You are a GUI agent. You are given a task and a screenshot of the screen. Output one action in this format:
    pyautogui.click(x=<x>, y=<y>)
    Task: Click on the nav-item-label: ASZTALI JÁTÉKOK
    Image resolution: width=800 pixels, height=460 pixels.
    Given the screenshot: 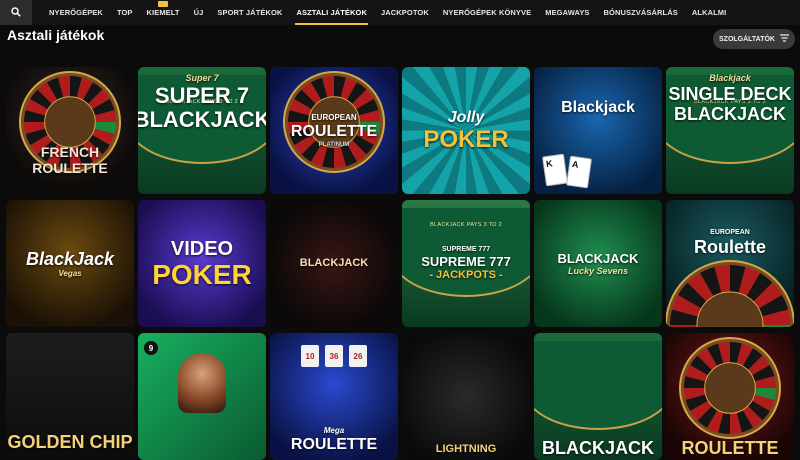 What is the action you would take?
    pyautogui.click(x=331, y=12)
    